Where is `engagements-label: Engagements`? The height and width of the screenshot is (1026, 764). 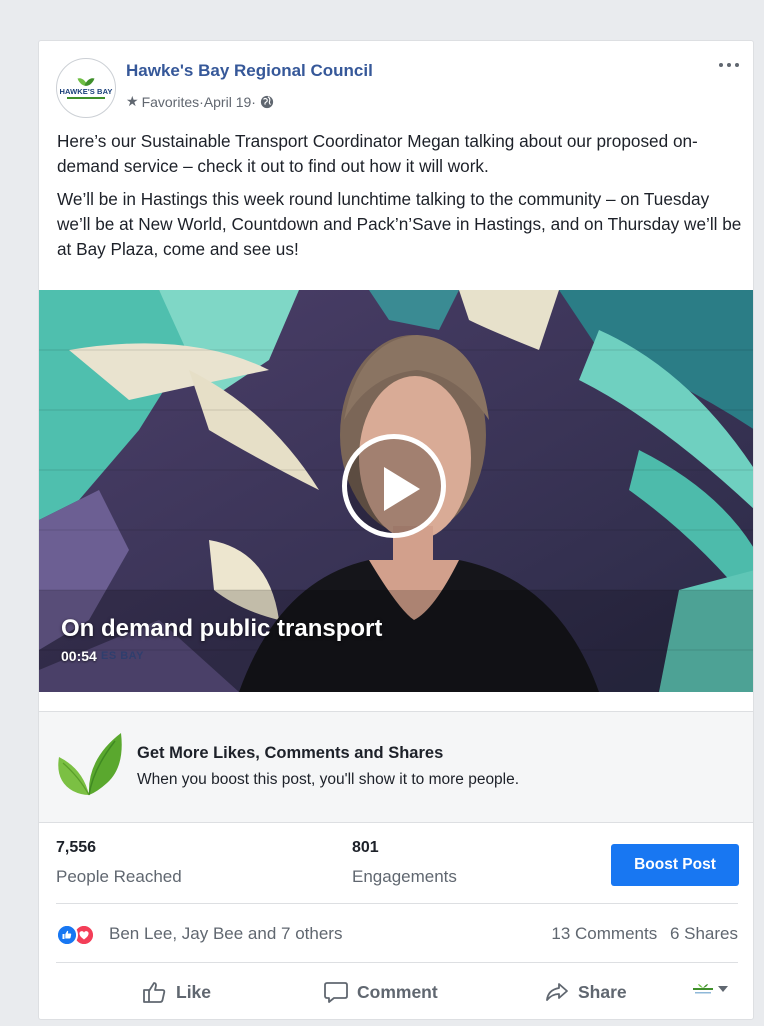 engagements-label: Engagements is located at coordinates (404, 876).